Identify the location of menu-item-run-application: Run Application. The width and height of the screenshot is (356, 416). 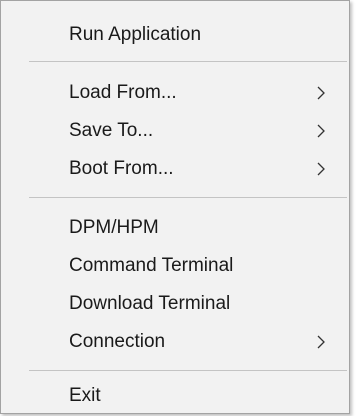
(175, 35).